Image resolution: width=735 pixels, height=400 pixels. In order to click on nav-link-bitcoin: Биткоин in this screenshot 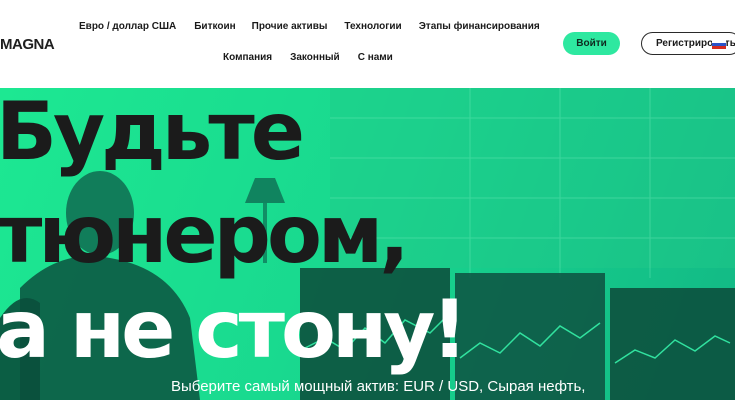, I will do `click(214, 26)`.